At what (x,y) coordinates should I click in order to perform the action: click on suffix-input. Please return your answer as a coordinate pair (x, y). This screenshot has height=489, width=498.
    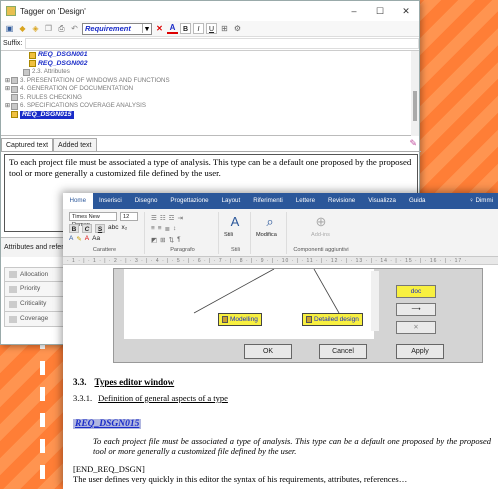
    Looking at the image, I should click on (222, 43).